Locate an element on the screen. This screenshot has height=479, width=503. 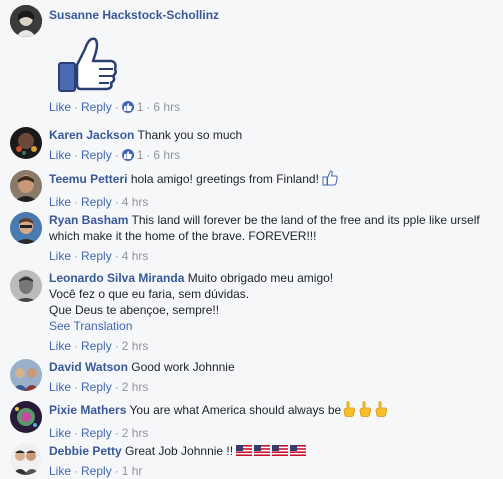
comment-author: Susanne Hackstock-Schollinz is located at coordinates (134, 15).